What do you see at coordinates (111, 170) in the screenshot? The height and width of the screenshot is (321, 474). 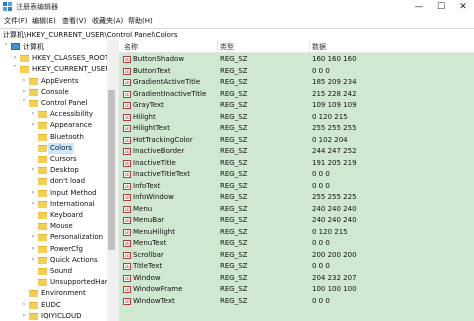 I see `tree-scroll-thumb` at bounding box center [111, 170].